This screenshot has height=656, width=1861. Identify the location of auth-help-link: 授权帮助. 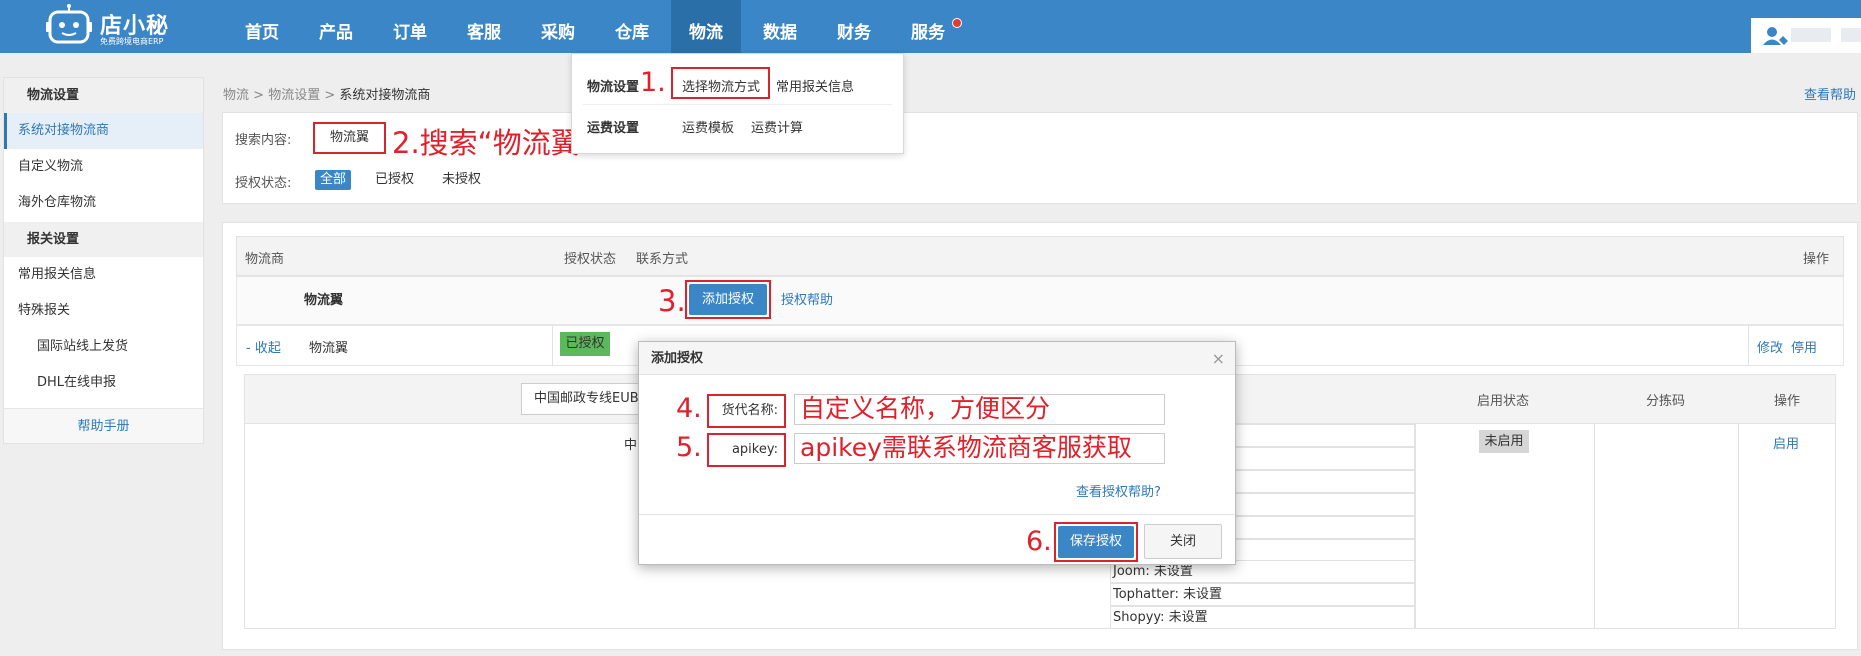
(807, 298).